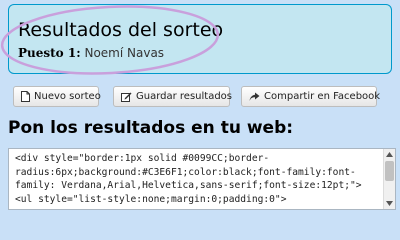 The image size is (400, 240). I want to click on scroll-thumb, so click(389, 171).